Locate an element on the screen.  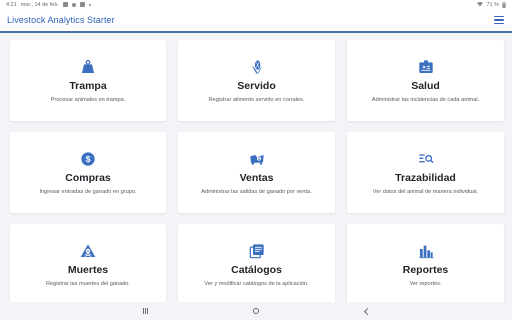
truck-dollar-icon: $ is located at coordinates (257, 159).